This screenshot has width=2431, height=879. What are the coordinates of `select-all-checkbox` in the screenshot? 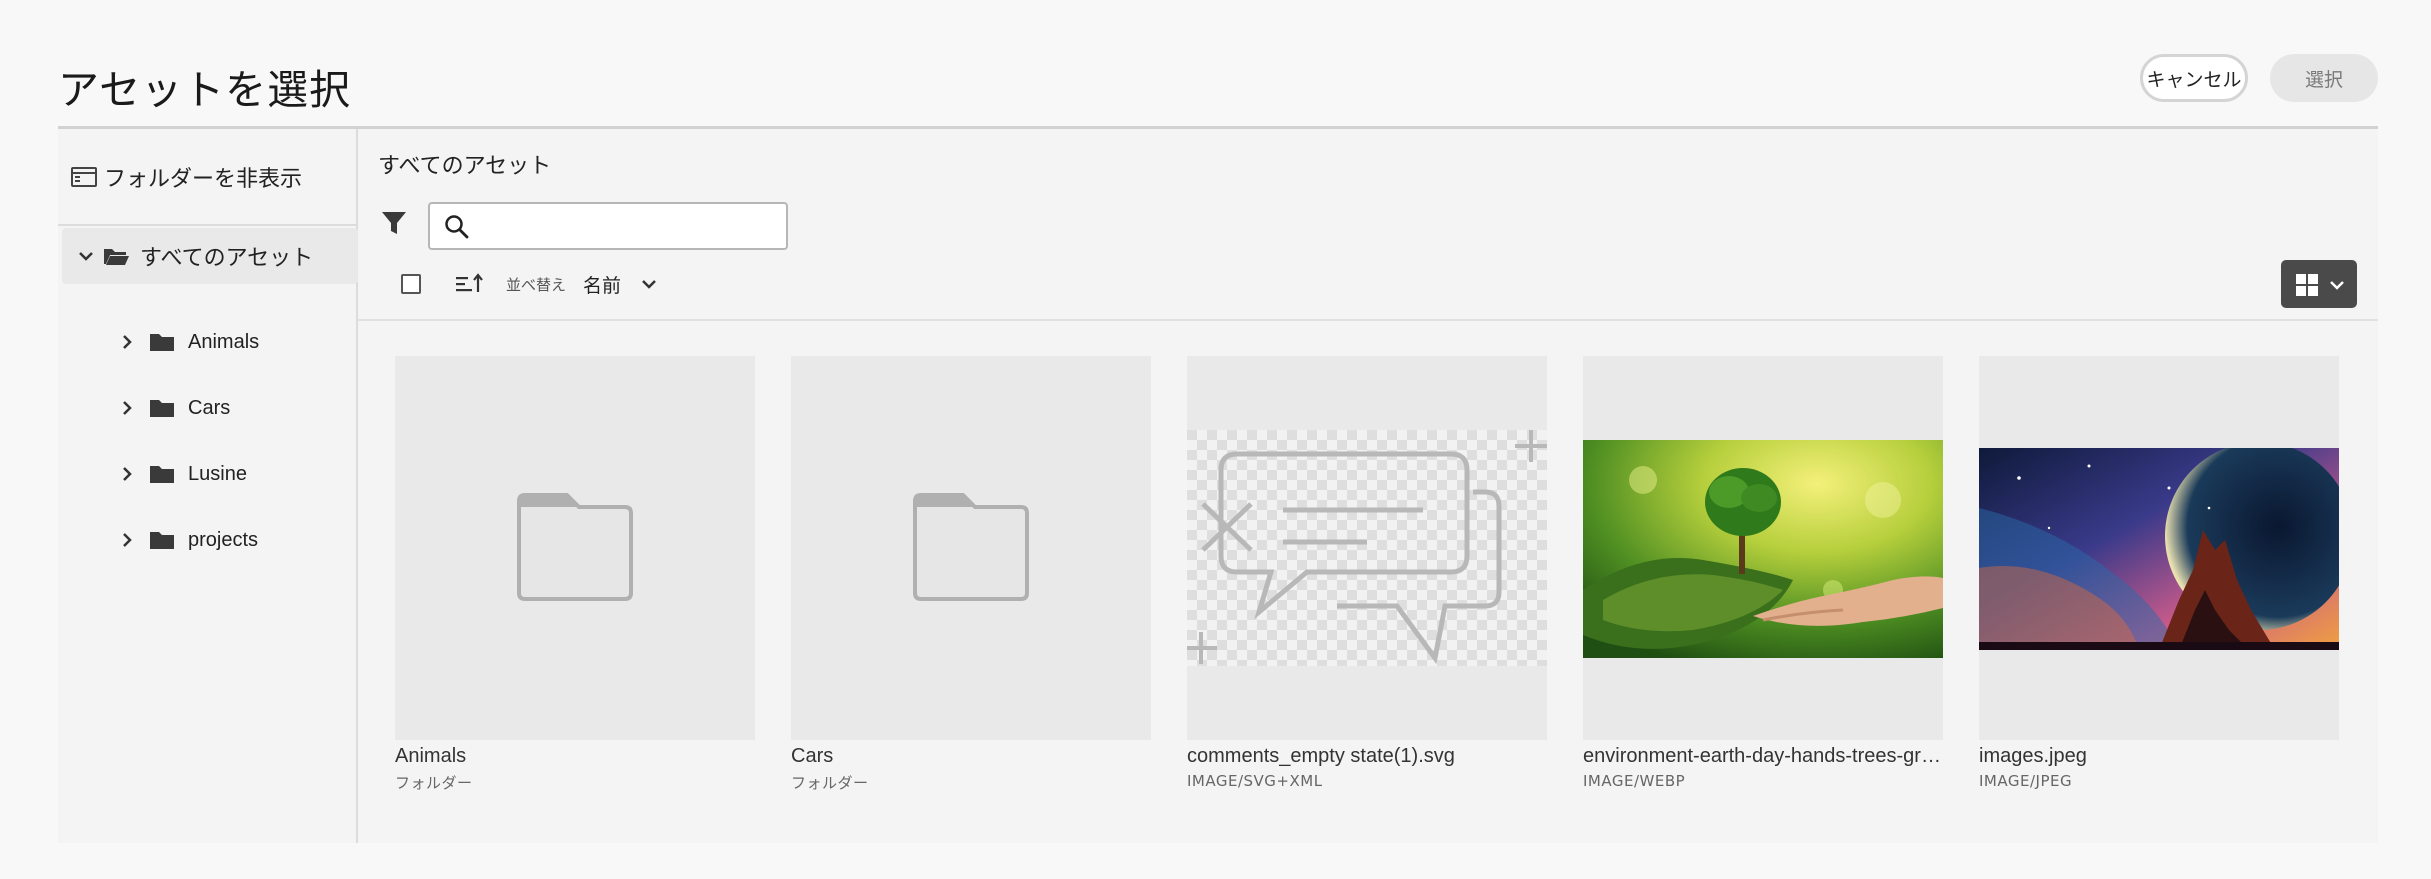 It's located at (411, 284).